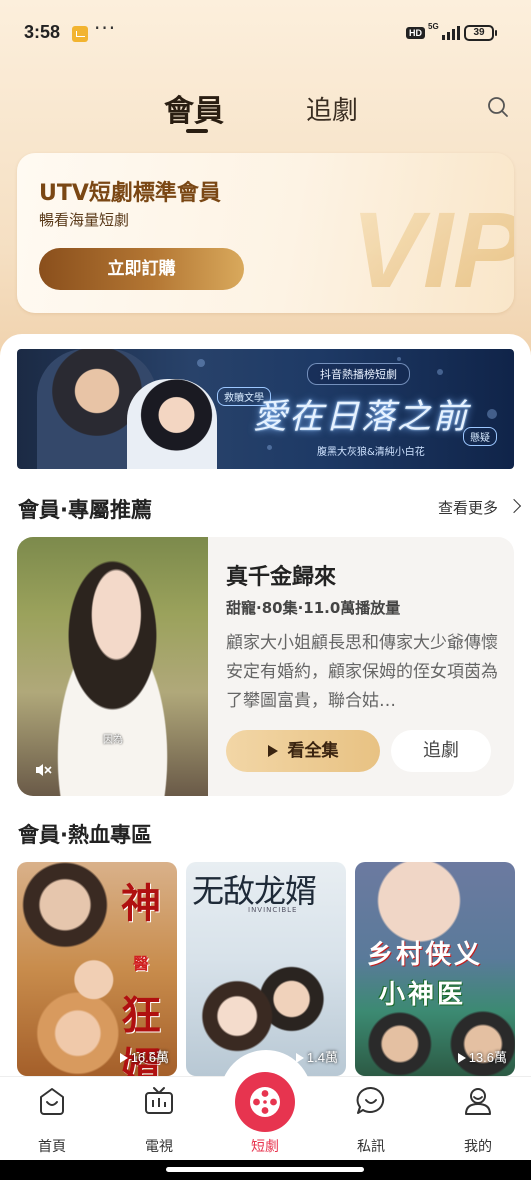 This screenshot has width=531, height=1180. Describe the element at coordinates (371, 452) in the screenshot. I see `banner-subtitle: 腹黑大灰狼&清純小白花` at that location.